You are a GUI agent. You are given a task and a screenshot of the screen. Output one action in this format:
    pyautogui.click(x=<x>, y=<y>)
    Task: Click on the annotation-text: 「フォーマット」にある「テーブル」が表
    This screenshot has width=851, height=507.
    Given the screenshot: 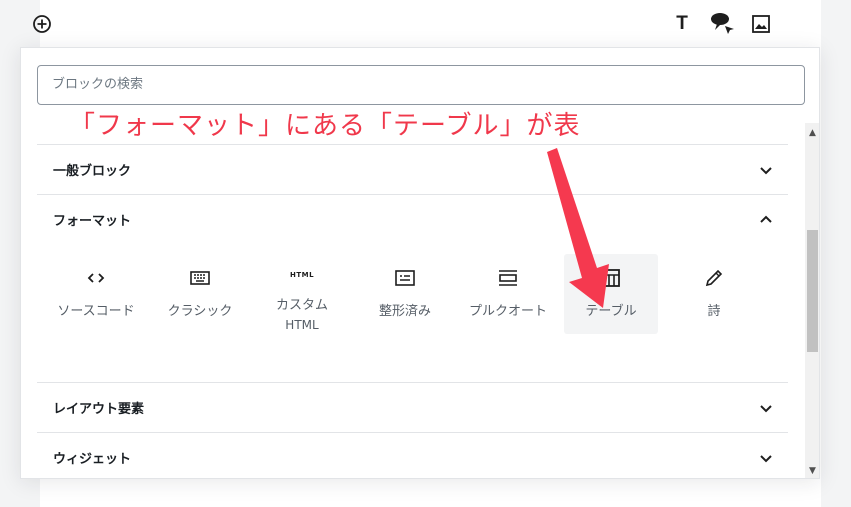 What is the action you would take?
    pyautogui.click(x=325, y=126)
    